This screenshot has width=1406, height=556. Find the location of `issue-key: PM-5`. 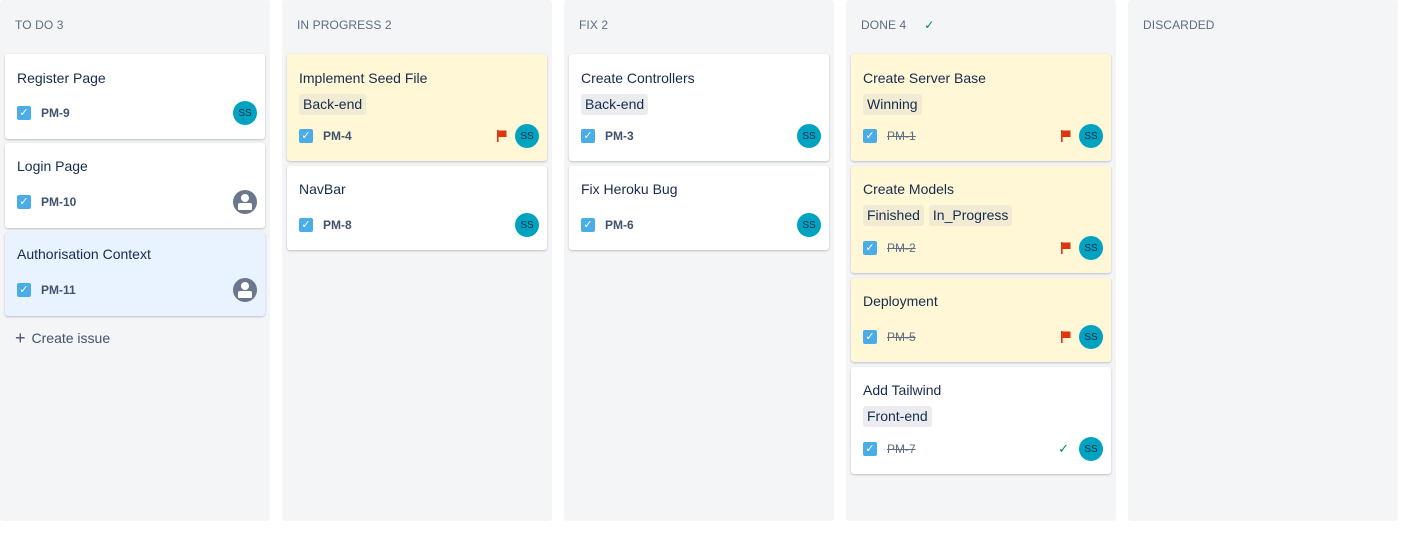

issue-key: PM-5 is located at coordinates (901, 337).